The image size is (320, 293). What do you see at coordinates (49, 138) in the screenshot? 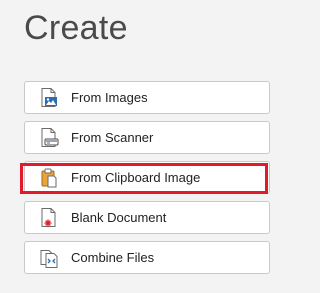
I see `scanner-file-icon` at bounding box center [49, 138].